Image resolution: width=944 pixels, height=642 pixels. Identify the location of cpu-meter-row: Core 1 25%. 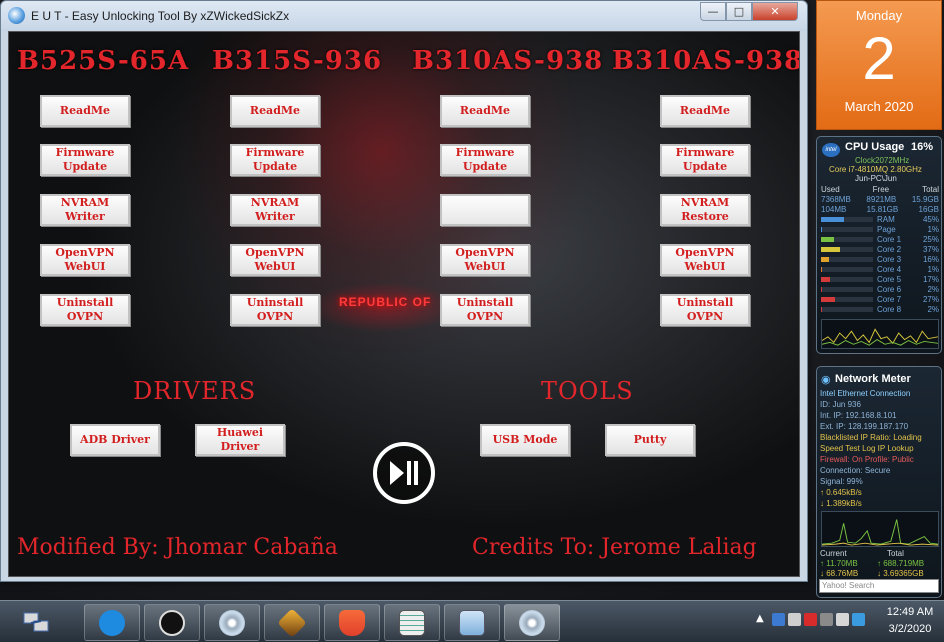
(880, 239).